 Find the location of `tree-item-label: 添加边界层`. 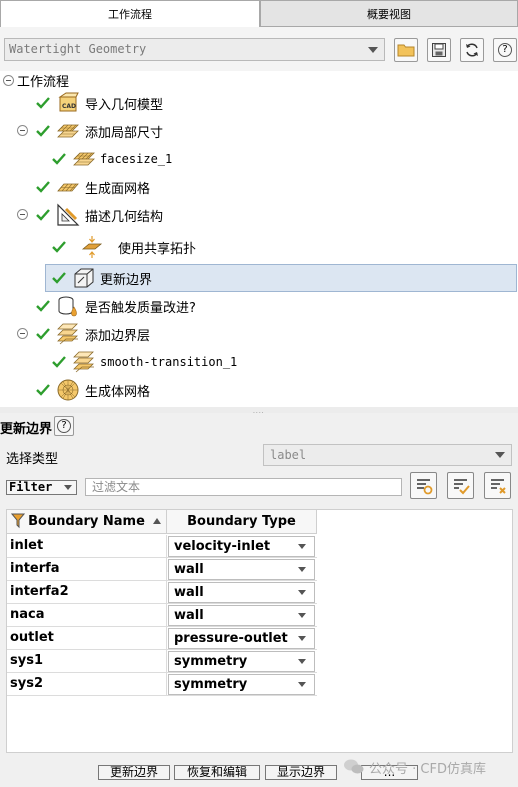

tree-item-label: 添加边界层 is located at coordinates (118, 336).